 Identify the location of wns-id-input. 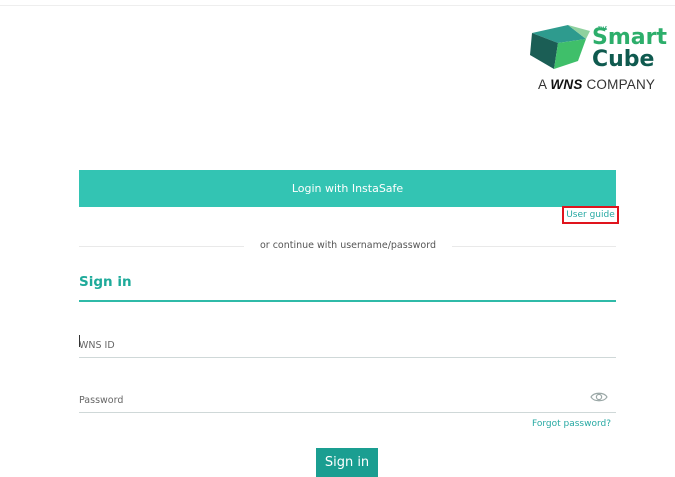
(347, 345).